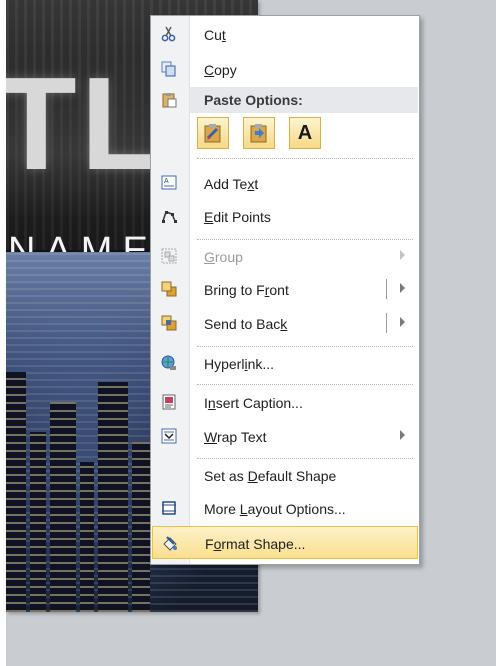 This screenshot has height=666, width=496. What do you see at coordinates (170, 543) in the screenshot?
I see `format-shape-icon` at bounding box center [170, 543].